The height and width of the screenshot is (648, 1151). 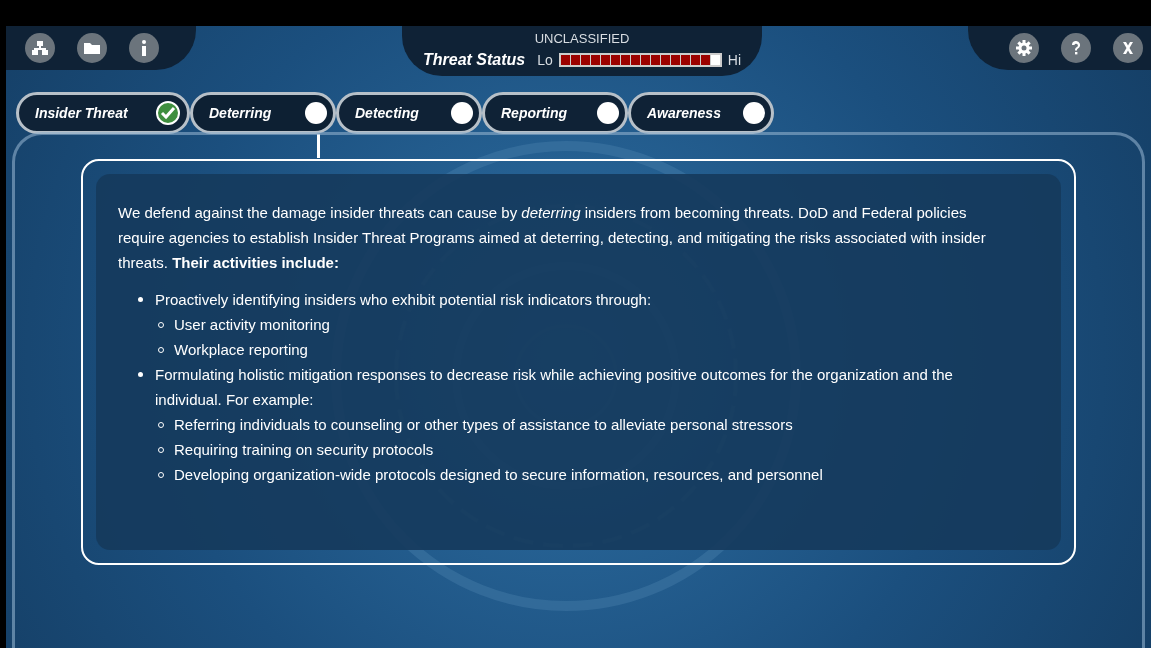 I want to click on step-tab: Detecting, so click(x=409, y=113).